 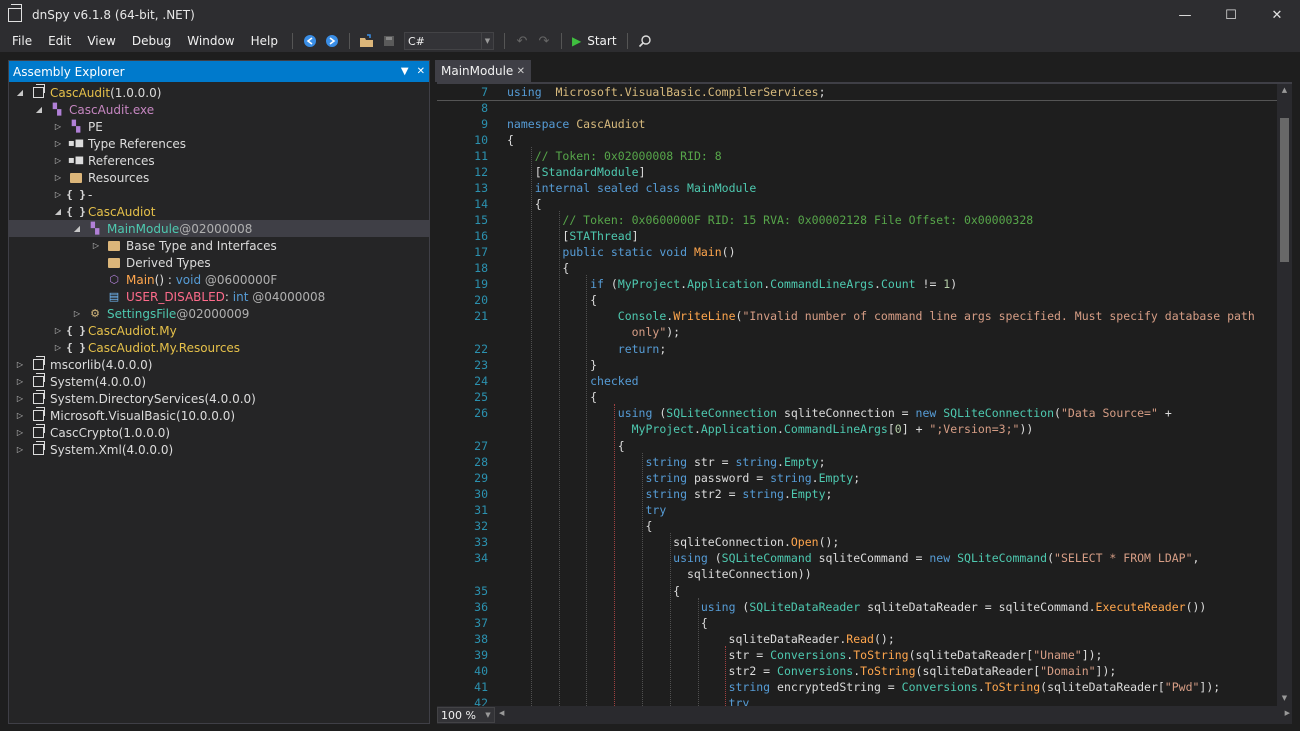 I want to click on code-text: // Token: 0x02000008 RID: 8, so click(x=628, y=156).